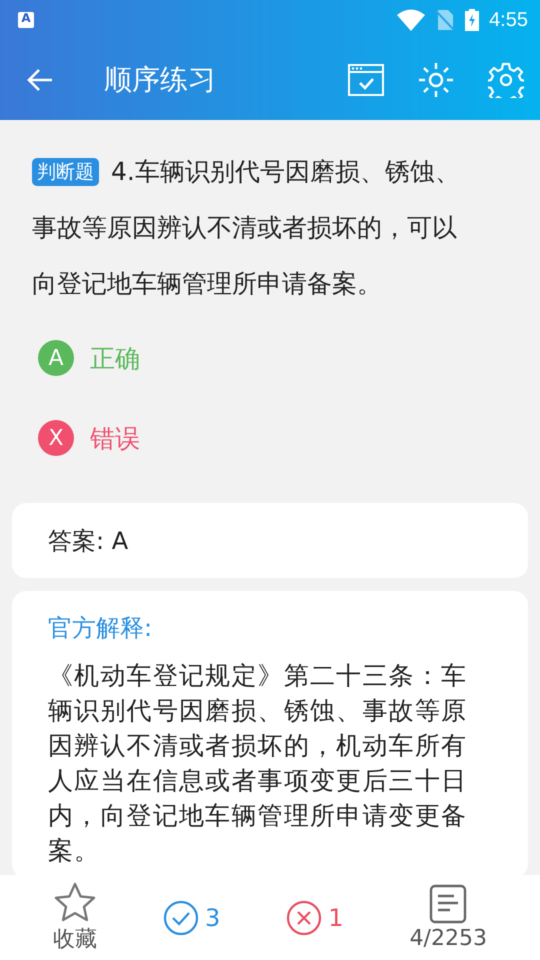 Image resolution: width=540 pixels, height=960 pixels. What do you see at coordinates (304, 918) in the screenshot?
I see `cross-circle-icon` at bounding box center [304, 918].